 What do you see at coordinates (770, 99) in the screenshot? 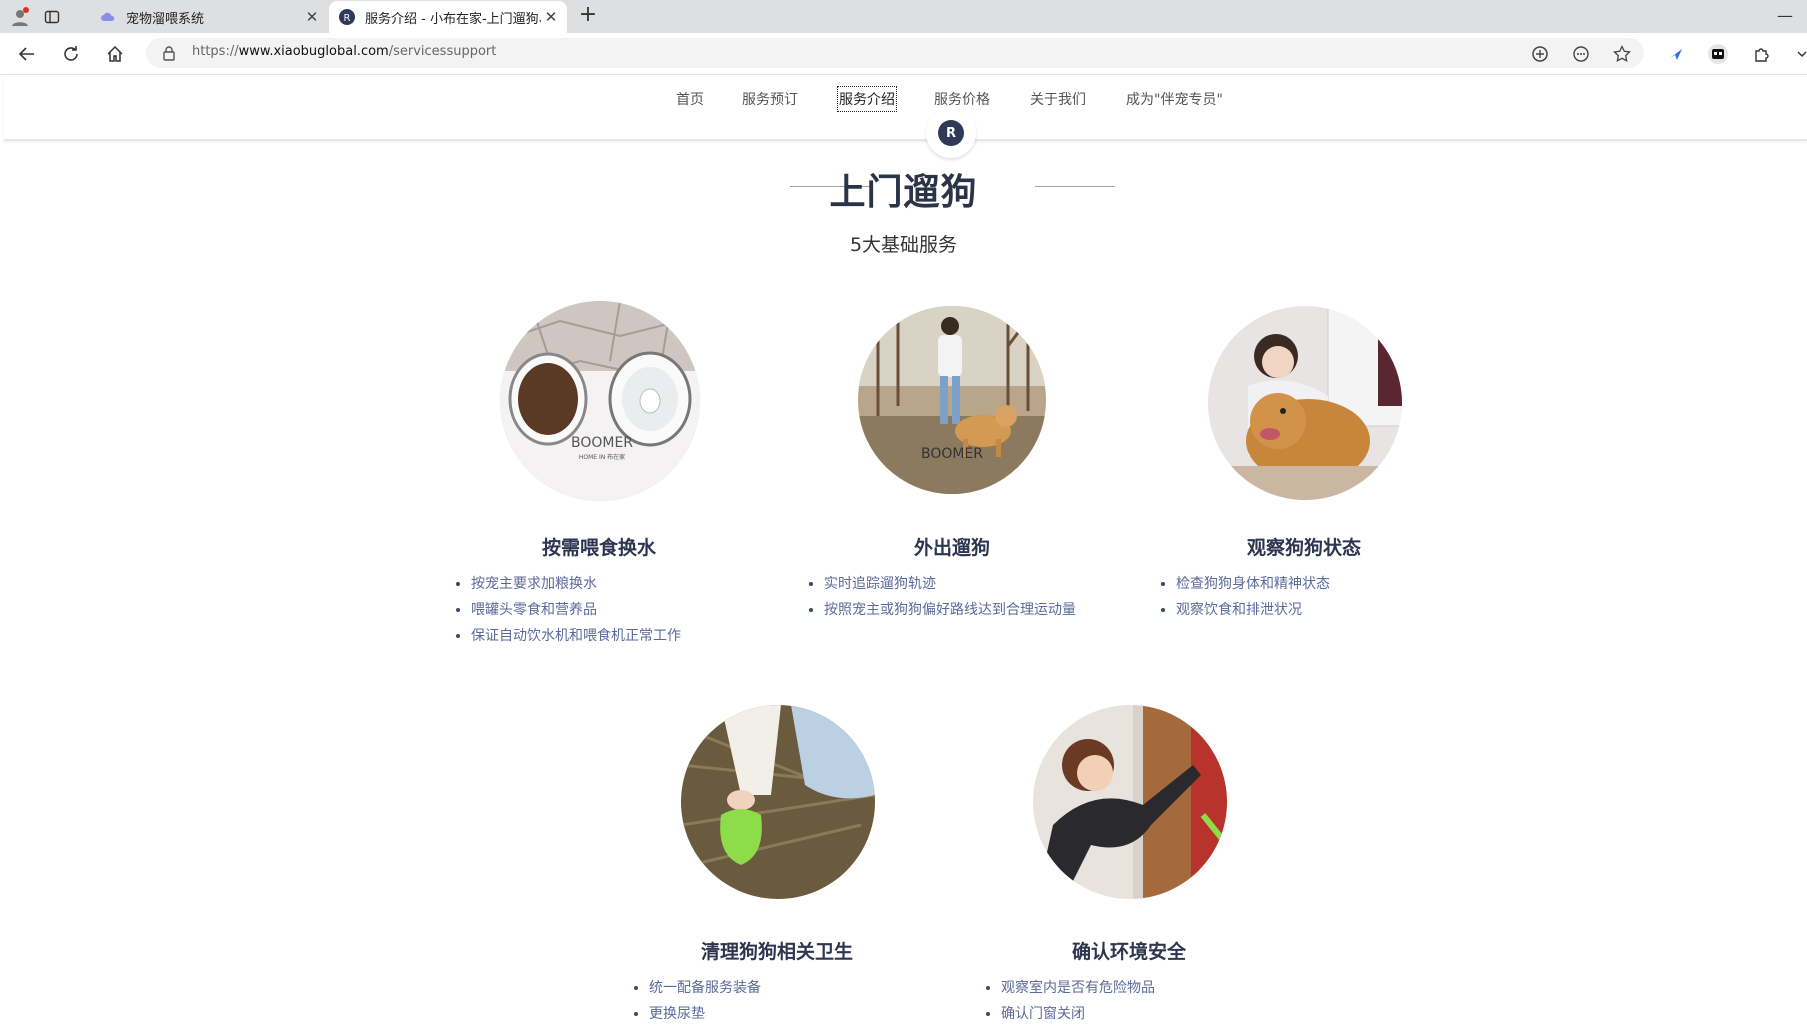
I see `nav-booking: 服务预订` at bounding box center [770, 99].